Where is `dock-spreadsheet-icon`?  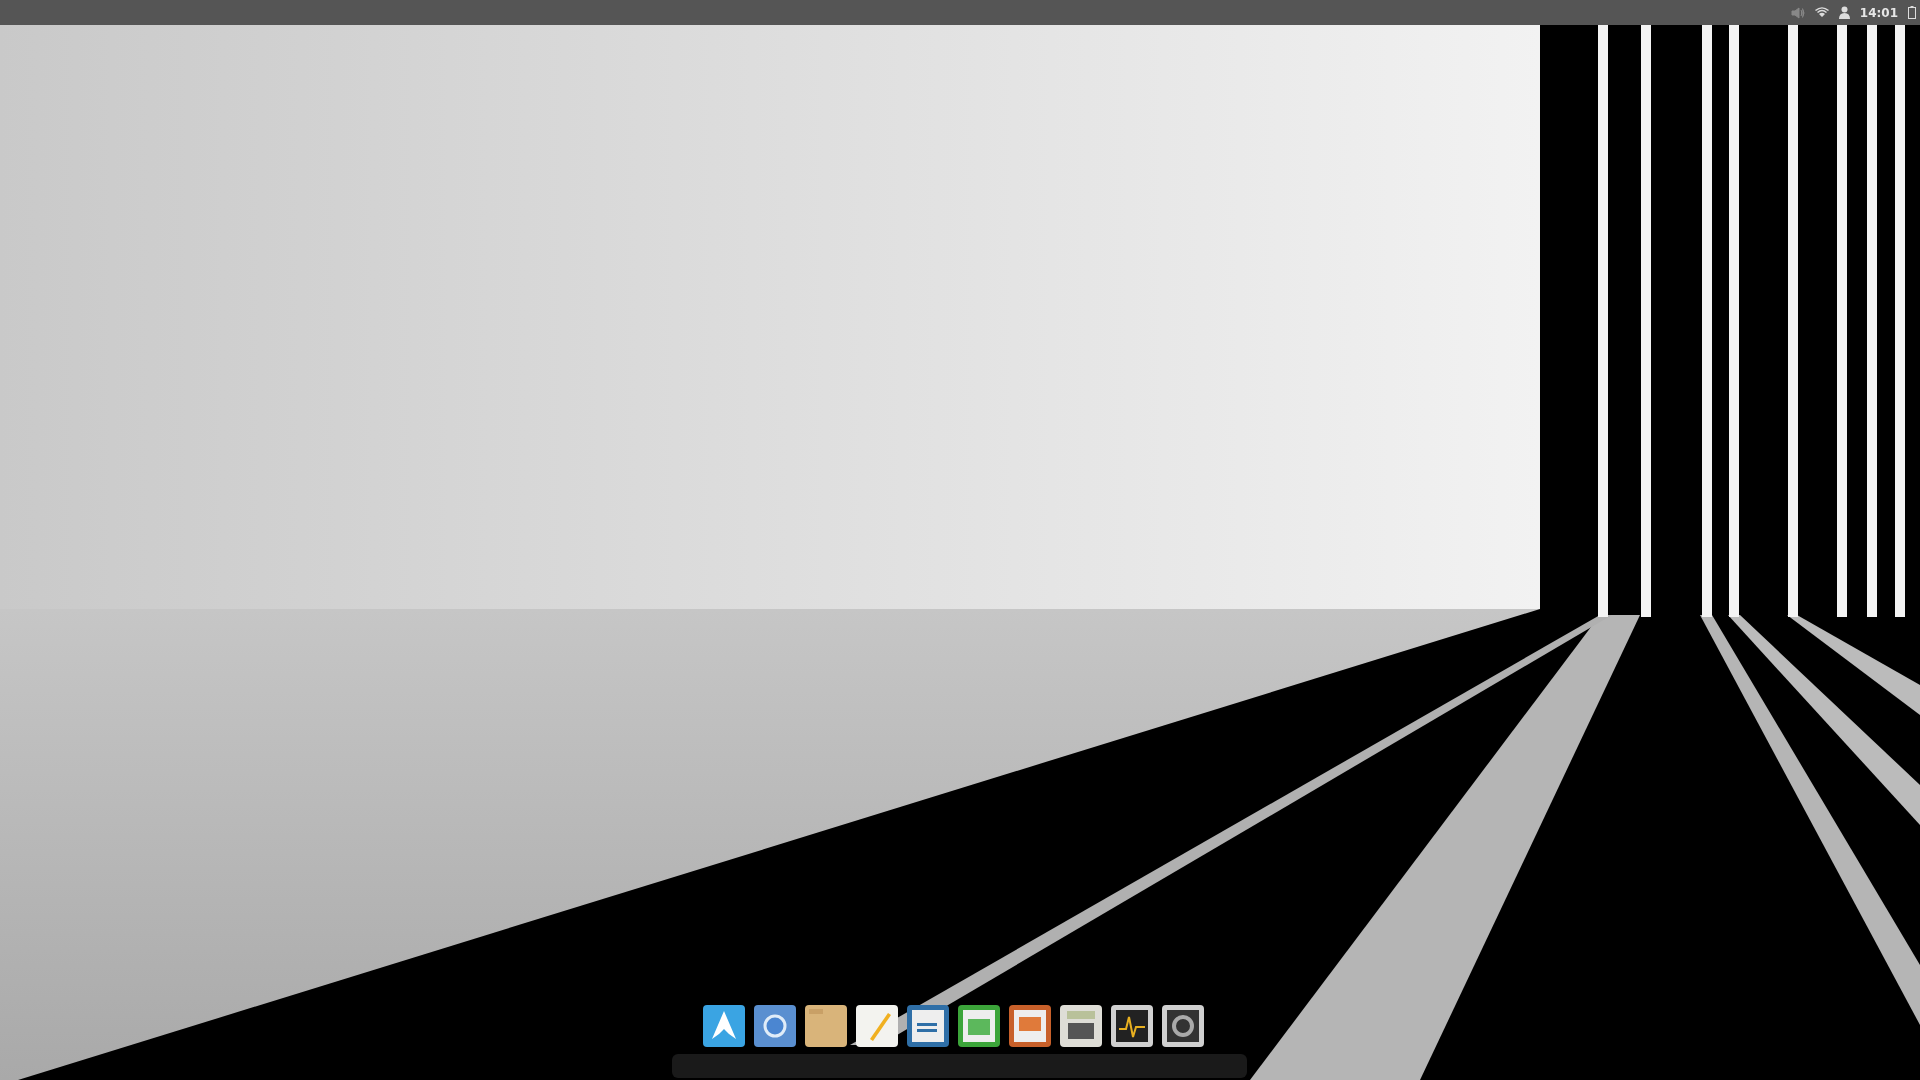
dock-spreadsheet-icon is located at coordinates (979, 1026).